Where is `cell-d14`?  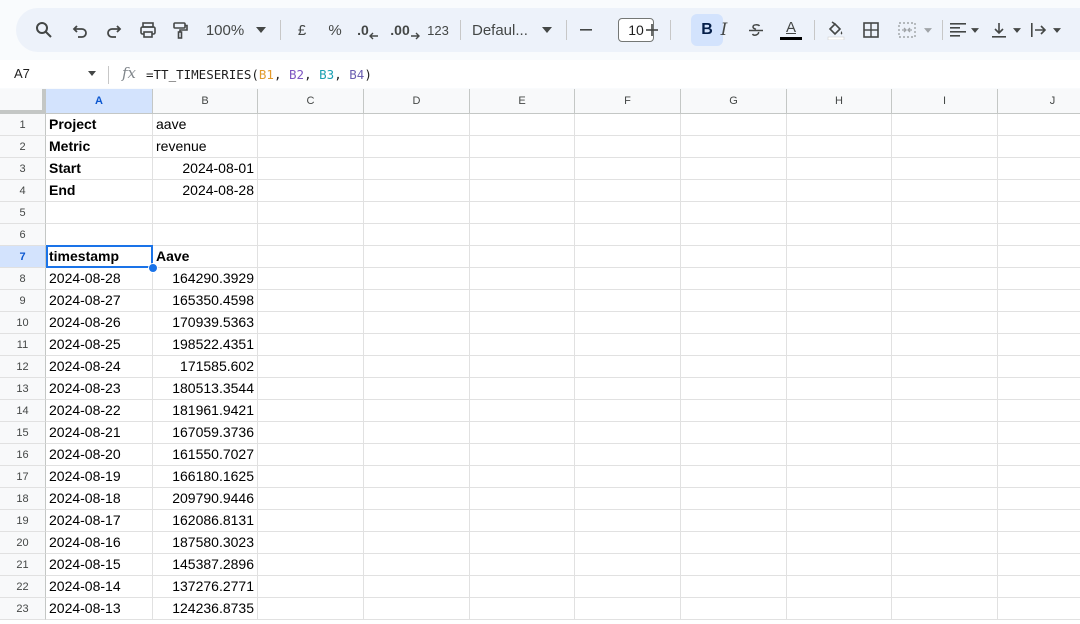
cell-d14 is located at coordinates (417, 411).